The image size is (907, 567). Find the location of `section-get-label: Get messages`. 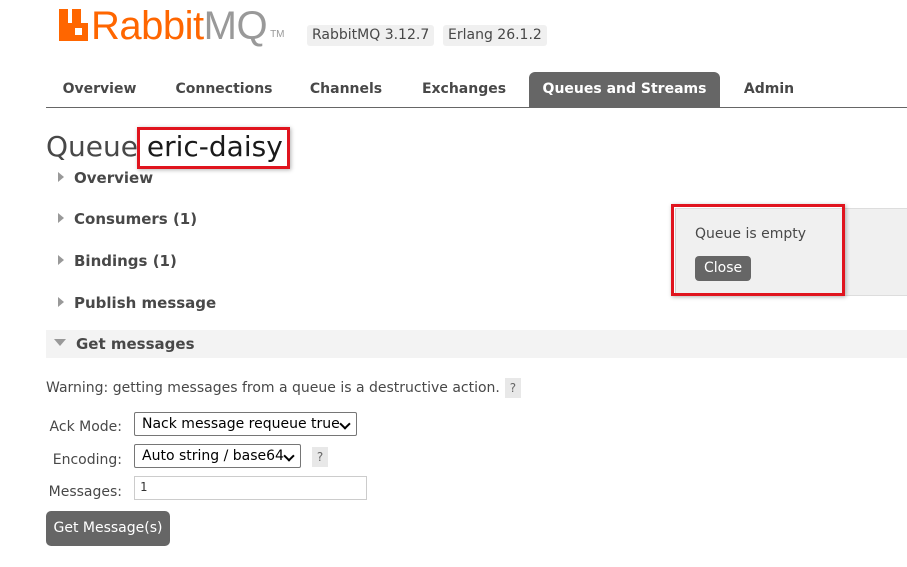

section-get-label: Get messages is located at coordinates (135, 344).